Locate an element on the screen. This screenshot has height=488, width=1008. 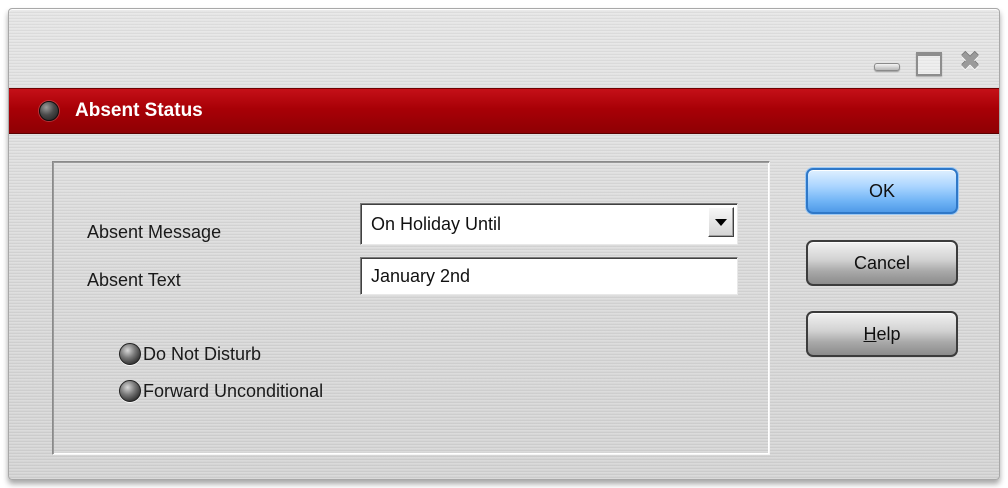
absent-message-label: Absent Message is located at coordinates (154, 232).